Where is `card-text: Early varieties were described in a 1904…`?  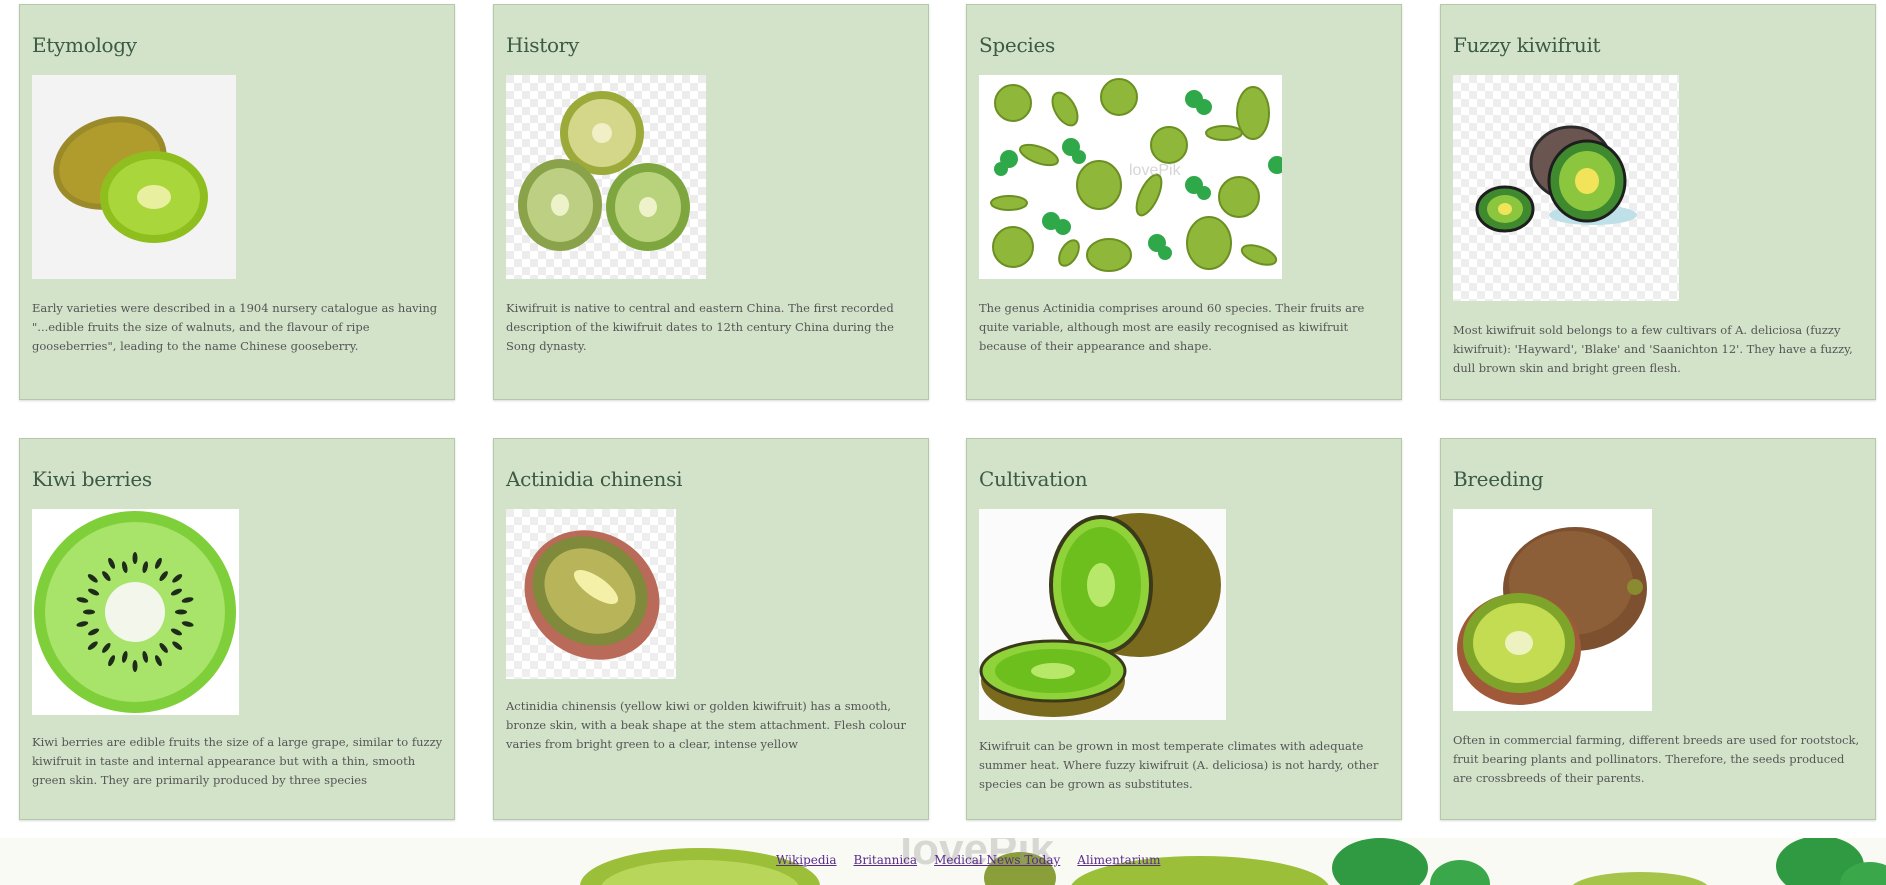
card-text: Early varieties were described in a 1904… is located at coordinates (235, 327).